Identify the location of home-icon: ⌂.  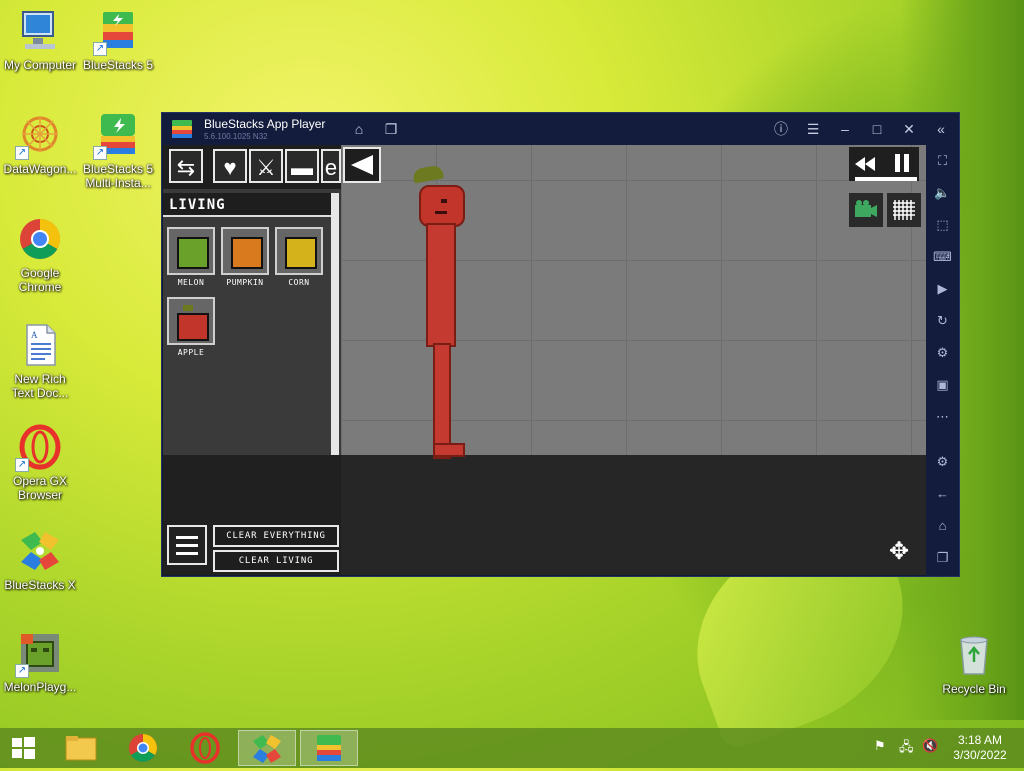
(359, 129).